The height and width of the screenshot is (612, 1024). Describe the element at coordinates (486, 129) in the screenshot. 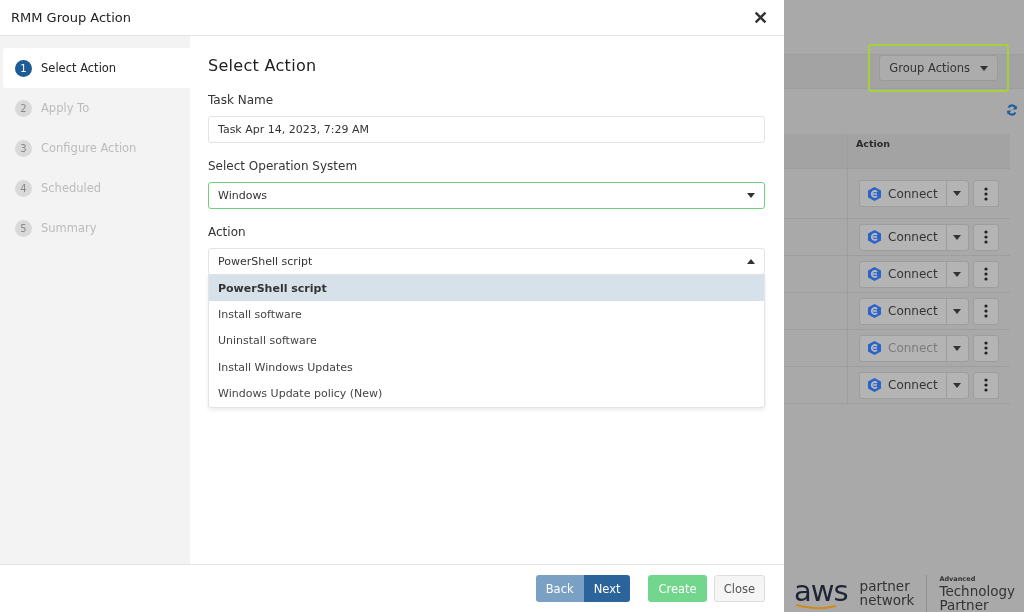

I see `input-field: Task Apr 14, 2023, 7:29 AM` at that location.